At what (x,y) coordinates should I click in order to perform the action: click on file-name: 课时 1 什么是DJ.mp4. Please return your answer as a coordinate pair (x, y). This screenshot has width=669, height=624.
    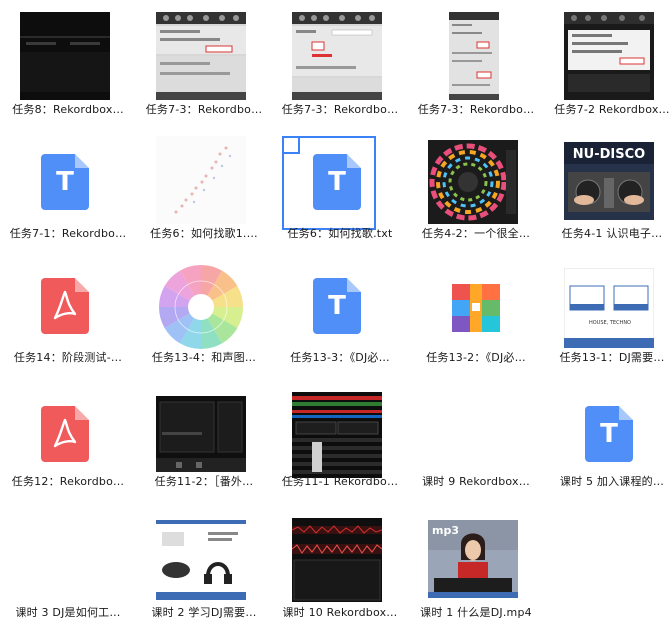
    Looking at the image, I should click on (476, 612).